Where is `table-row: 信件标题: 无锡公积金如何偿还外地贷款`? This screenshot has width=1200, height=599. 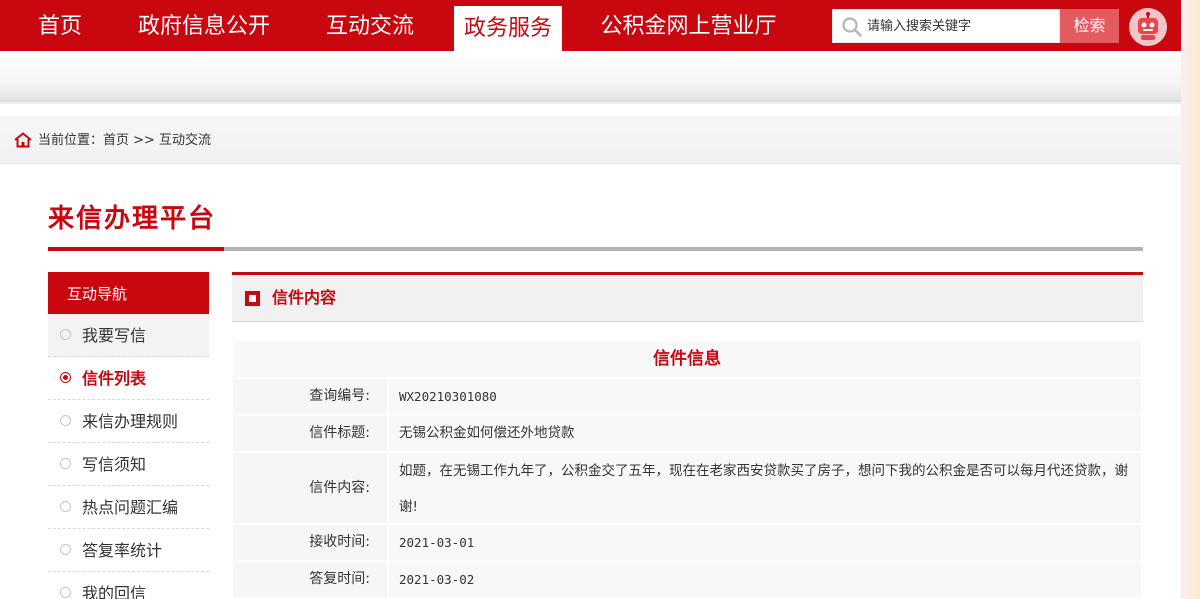
table-row: 信件标题: 无锡公积金如何偿还外地贷款 is located at coordinates (687, 433).